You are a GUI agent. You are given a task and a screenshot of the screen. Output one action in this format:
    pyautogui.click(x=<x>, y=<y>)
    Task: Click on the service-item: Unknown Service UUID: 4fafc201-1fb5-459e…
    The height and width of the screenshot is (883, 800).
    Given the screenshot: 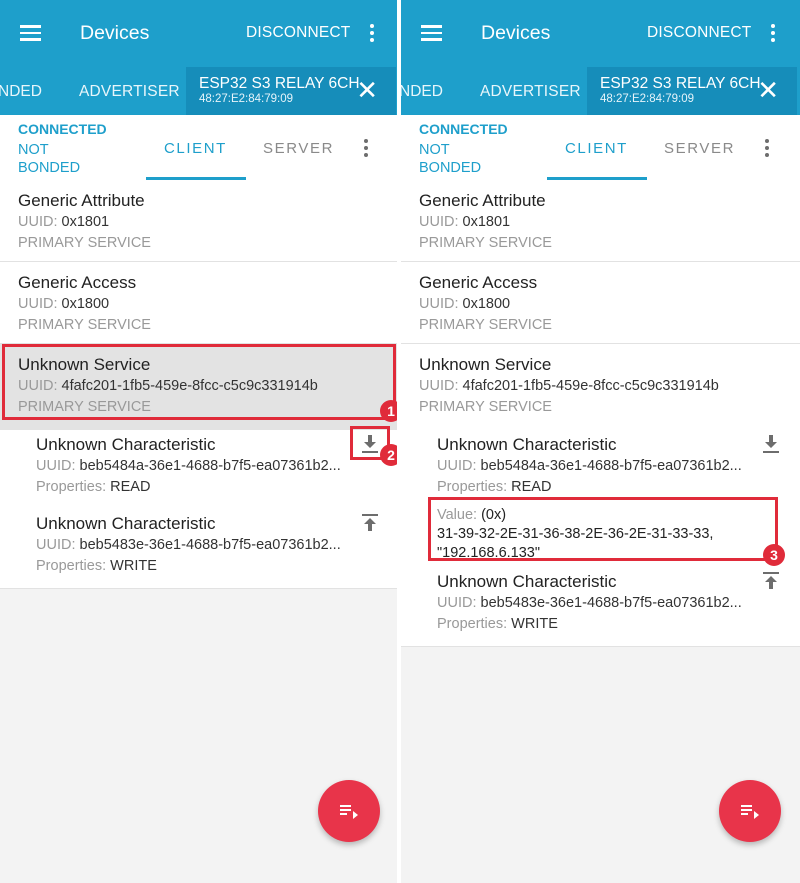 What is the action you would take?
    pyautogui.click(x=600, y=387)
    